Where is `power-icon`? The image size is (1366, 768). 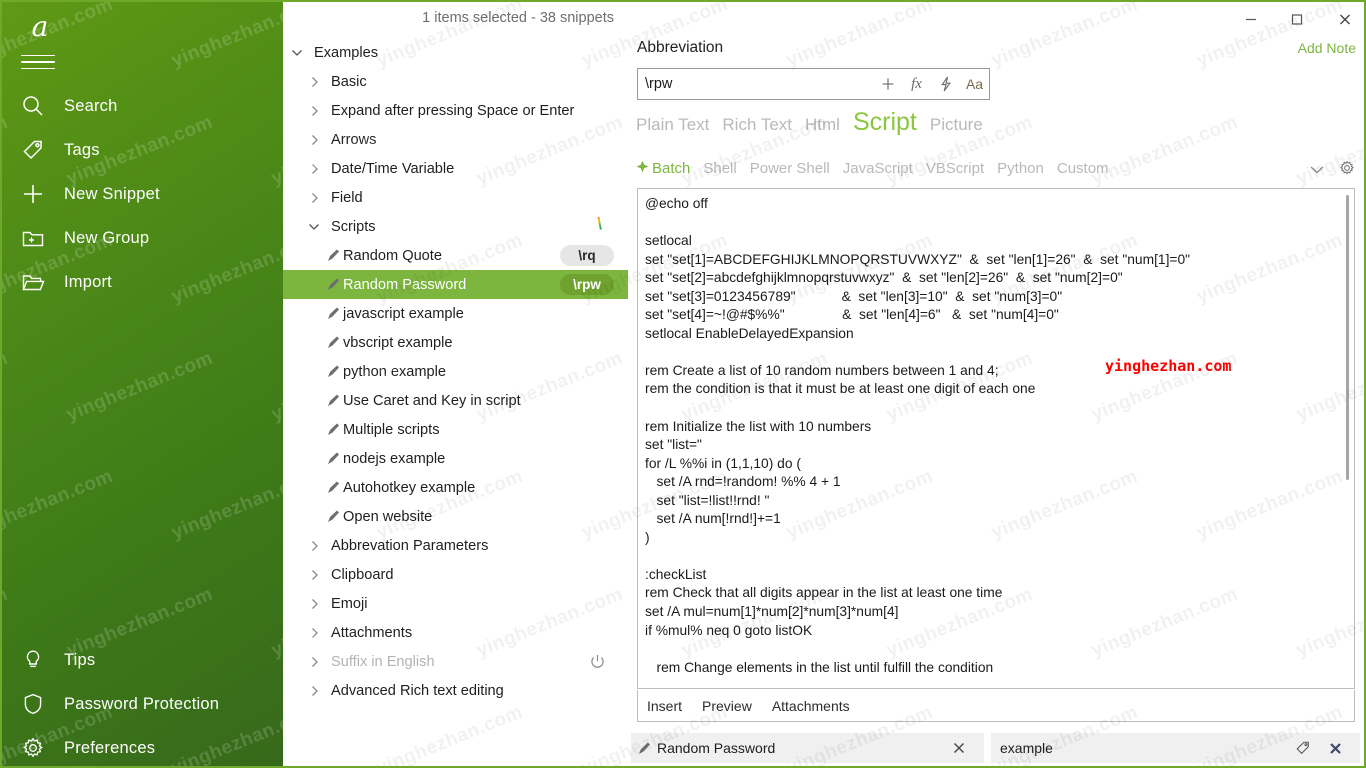
power-icon is located at coordinates (597, 664).